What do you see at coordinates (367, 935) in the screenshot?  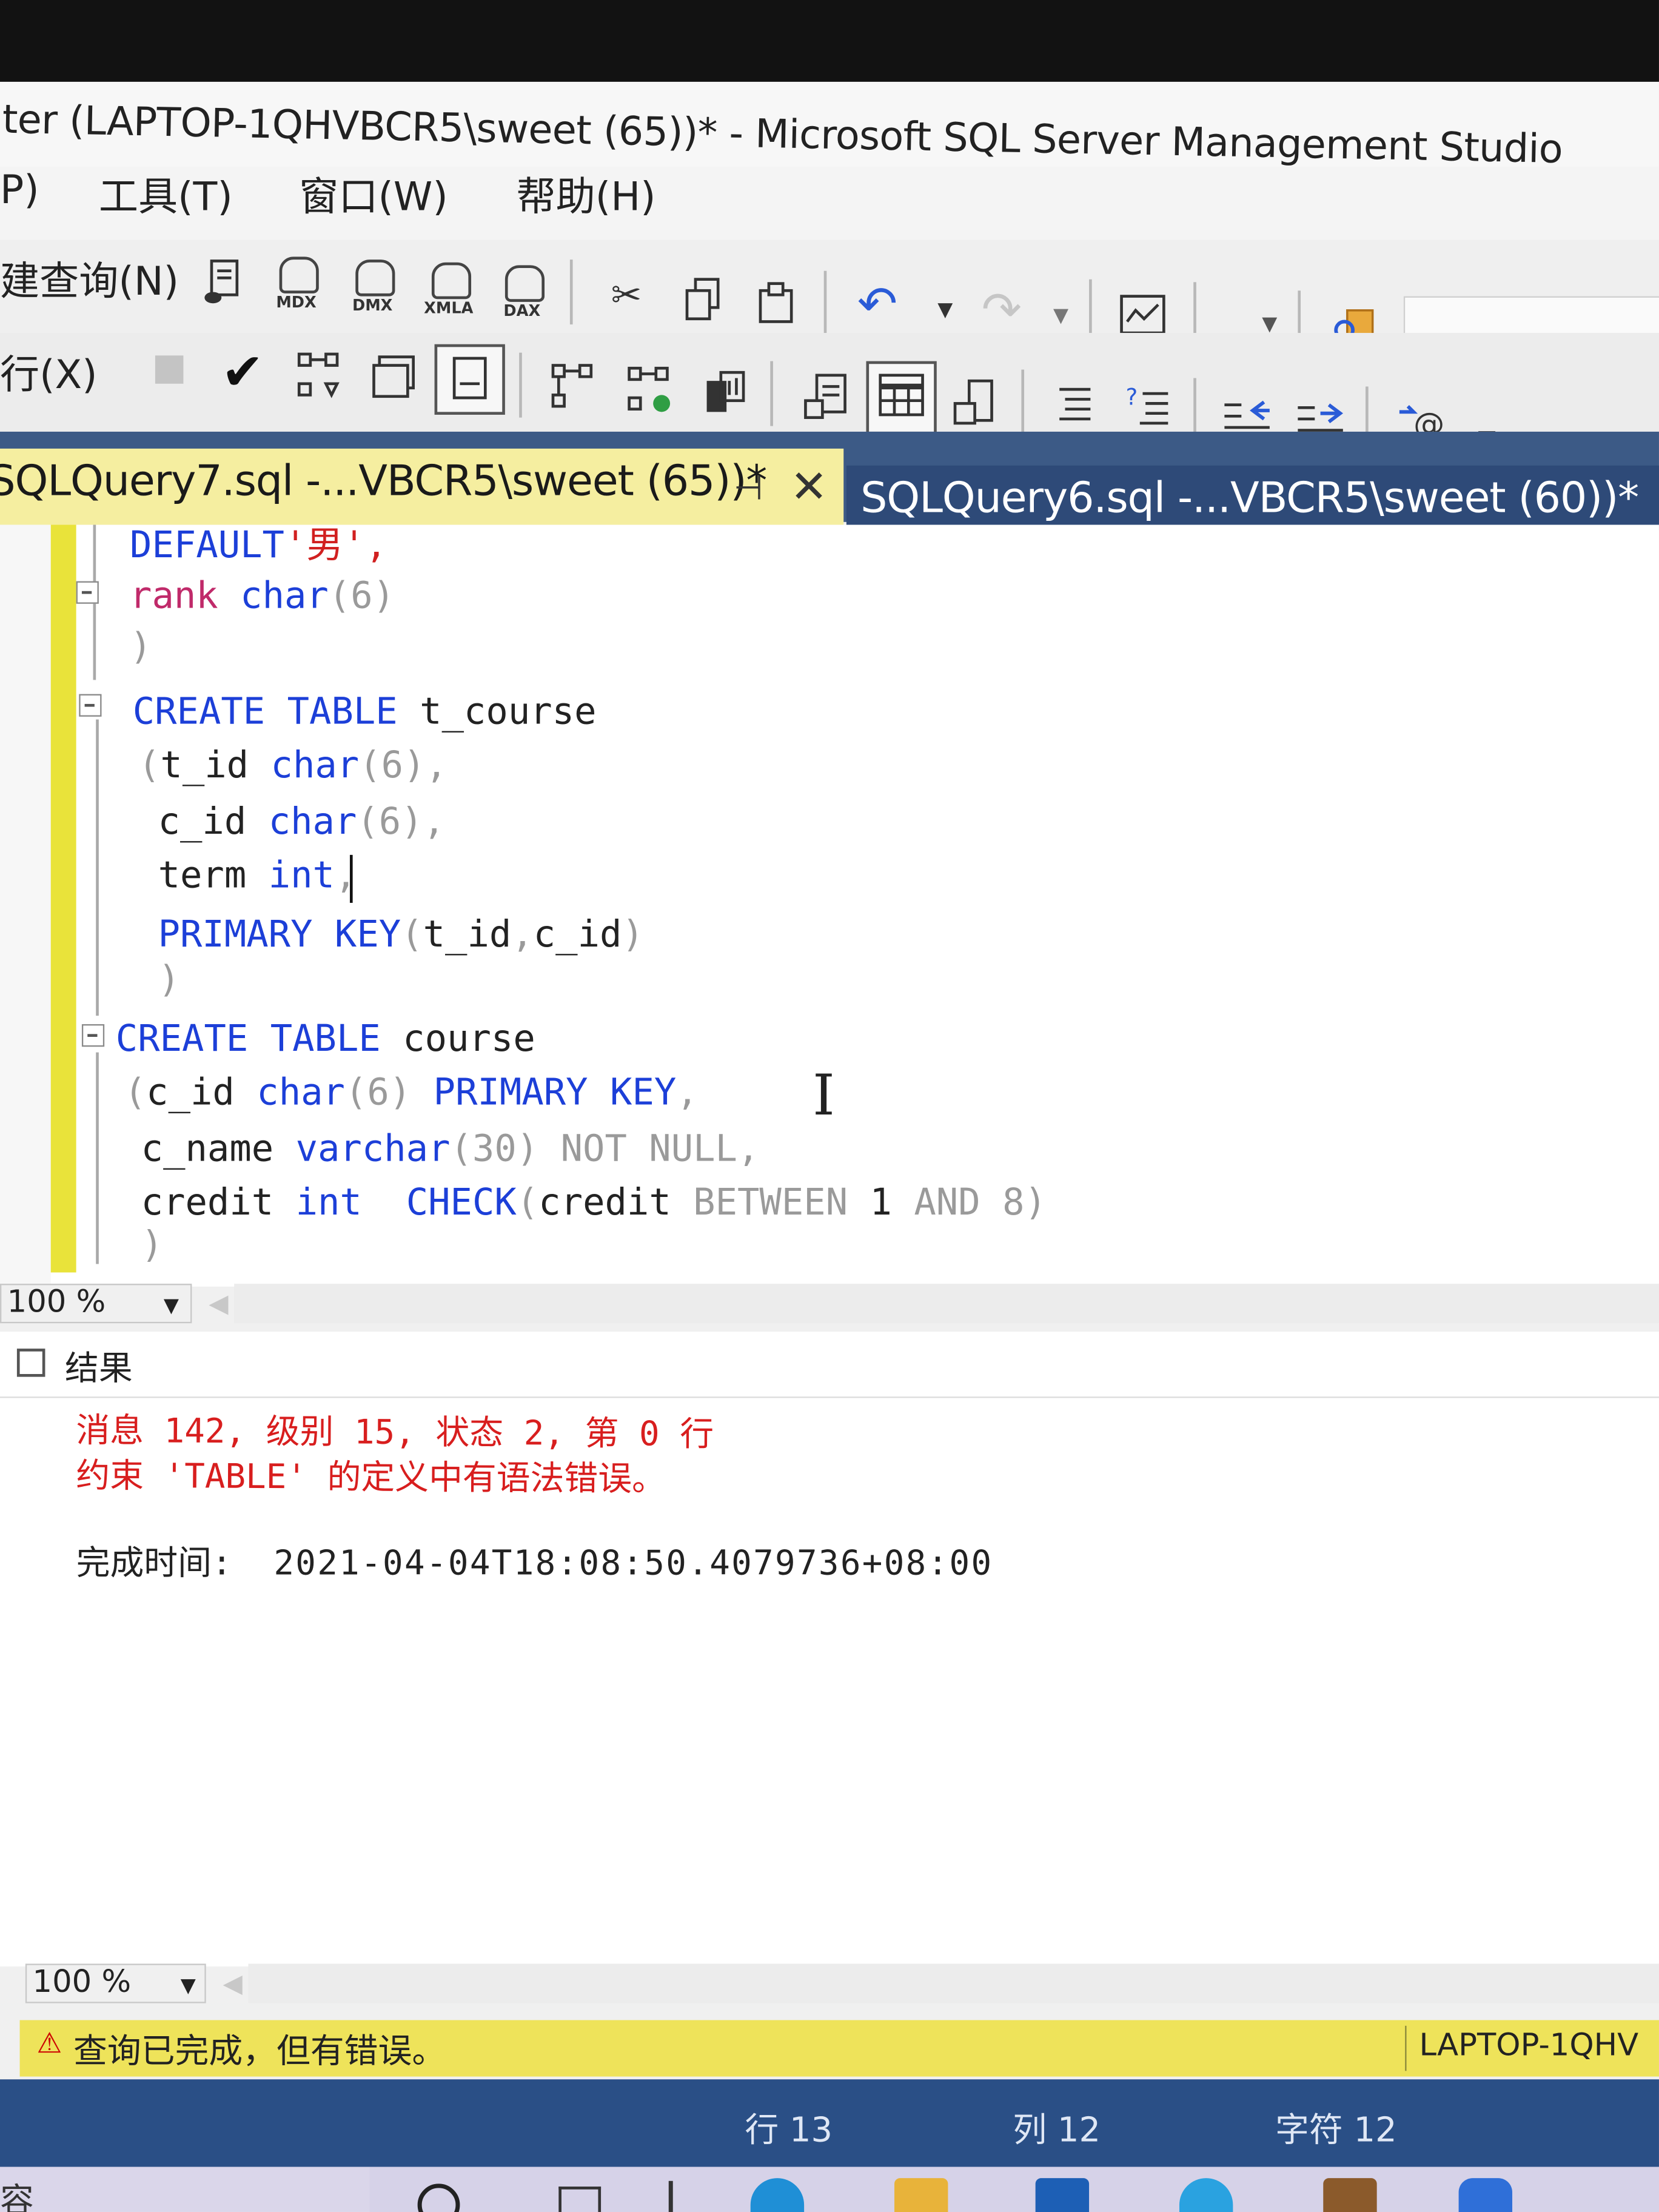 I see `code-token: KEY` at bounding box center [367, 935].